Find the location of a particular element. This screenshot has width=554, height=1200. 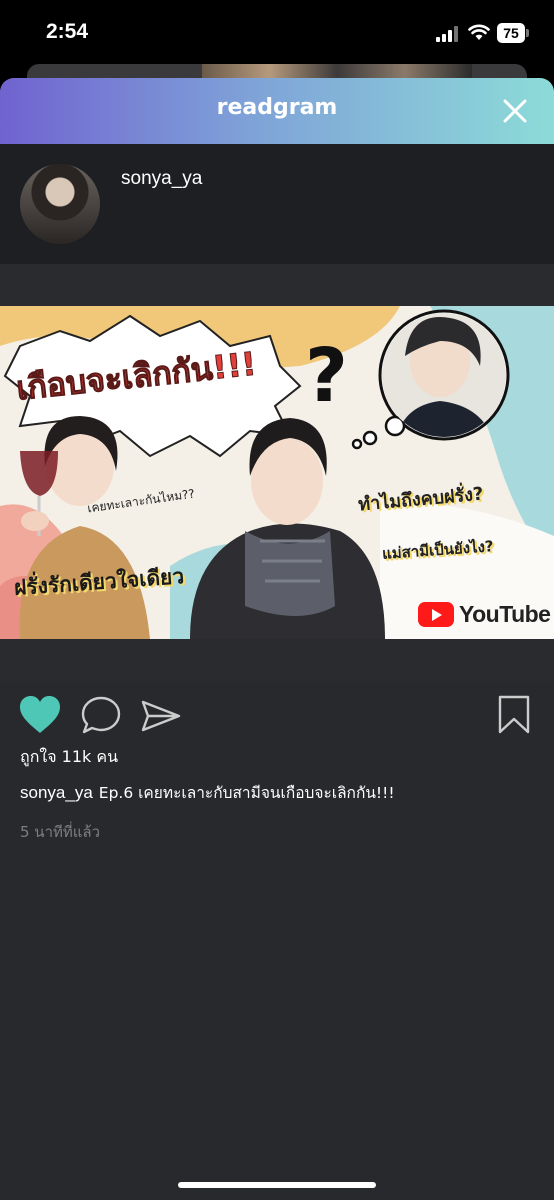

youtube-badge: YouTube is located at coordinates (484, 614).